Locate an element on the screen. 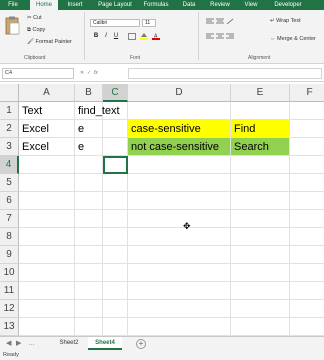 The image size is (324, 360). format-painter-button: 🖌 Format Painter is located at coordinates (49, 42).